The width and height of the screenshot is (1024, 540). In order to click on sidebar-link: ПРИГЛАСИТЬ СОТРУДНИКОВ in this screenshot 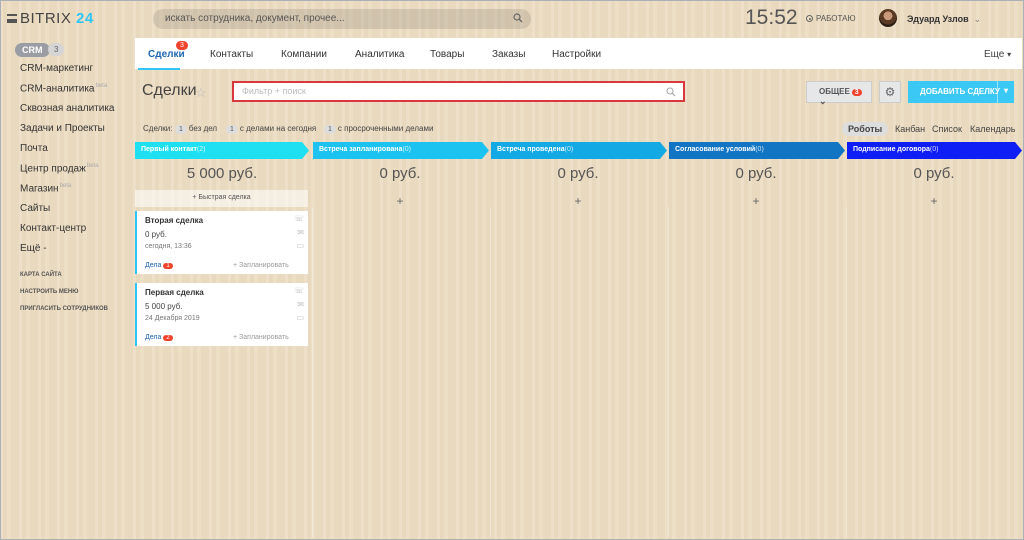, I will do `click(64, 309)`.